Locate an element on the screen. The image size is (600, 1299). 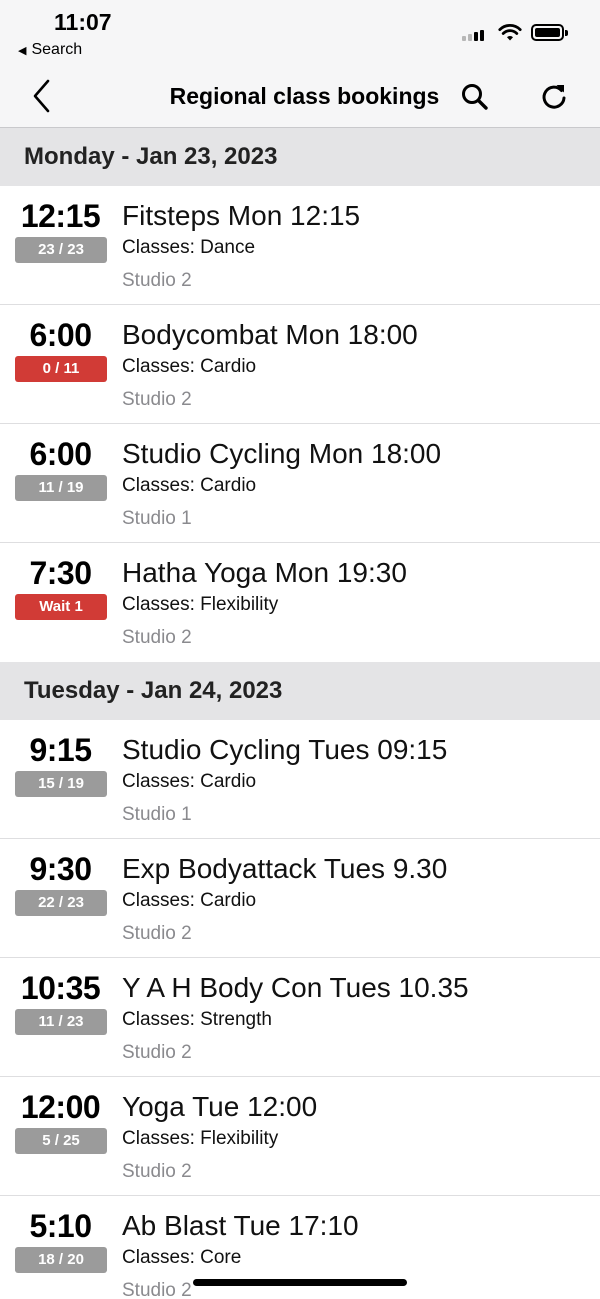
class-time: 5:10 is located at coordinates (60, 1226).